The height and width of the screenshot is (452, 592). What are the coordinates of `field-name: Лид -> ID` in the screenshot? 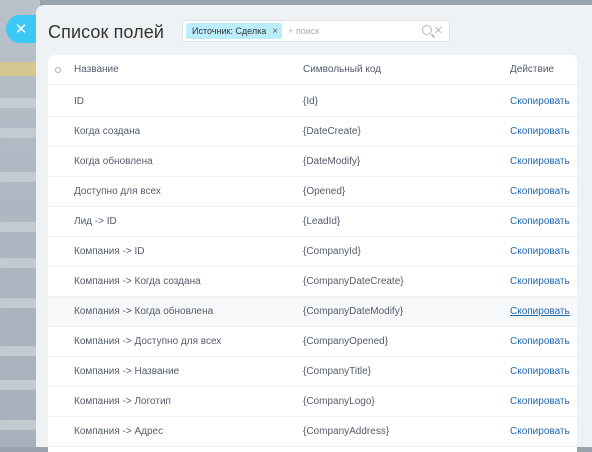 It's located at (95, 221).